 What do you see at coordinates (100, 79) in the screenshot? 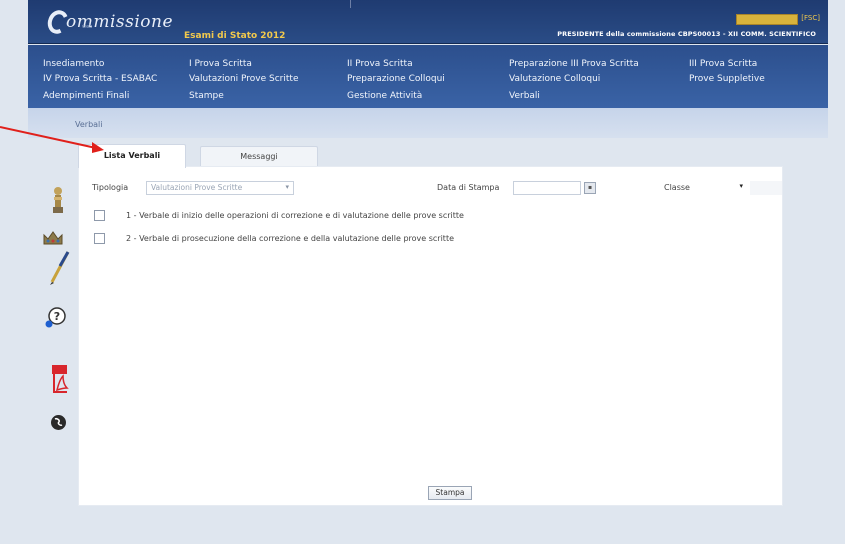
I see `menu-item-quarta-prova-esabac: IV Prova Scritta - ESABAC` at bounding box center [100, 79].